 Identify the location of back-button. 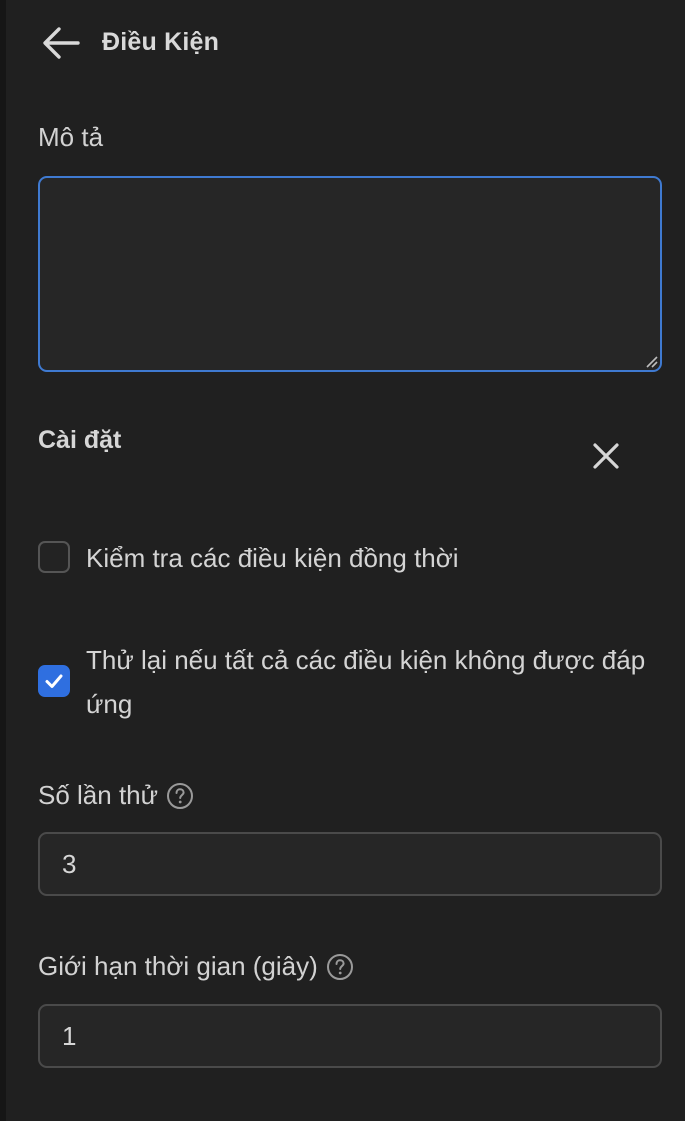
(61, 43).